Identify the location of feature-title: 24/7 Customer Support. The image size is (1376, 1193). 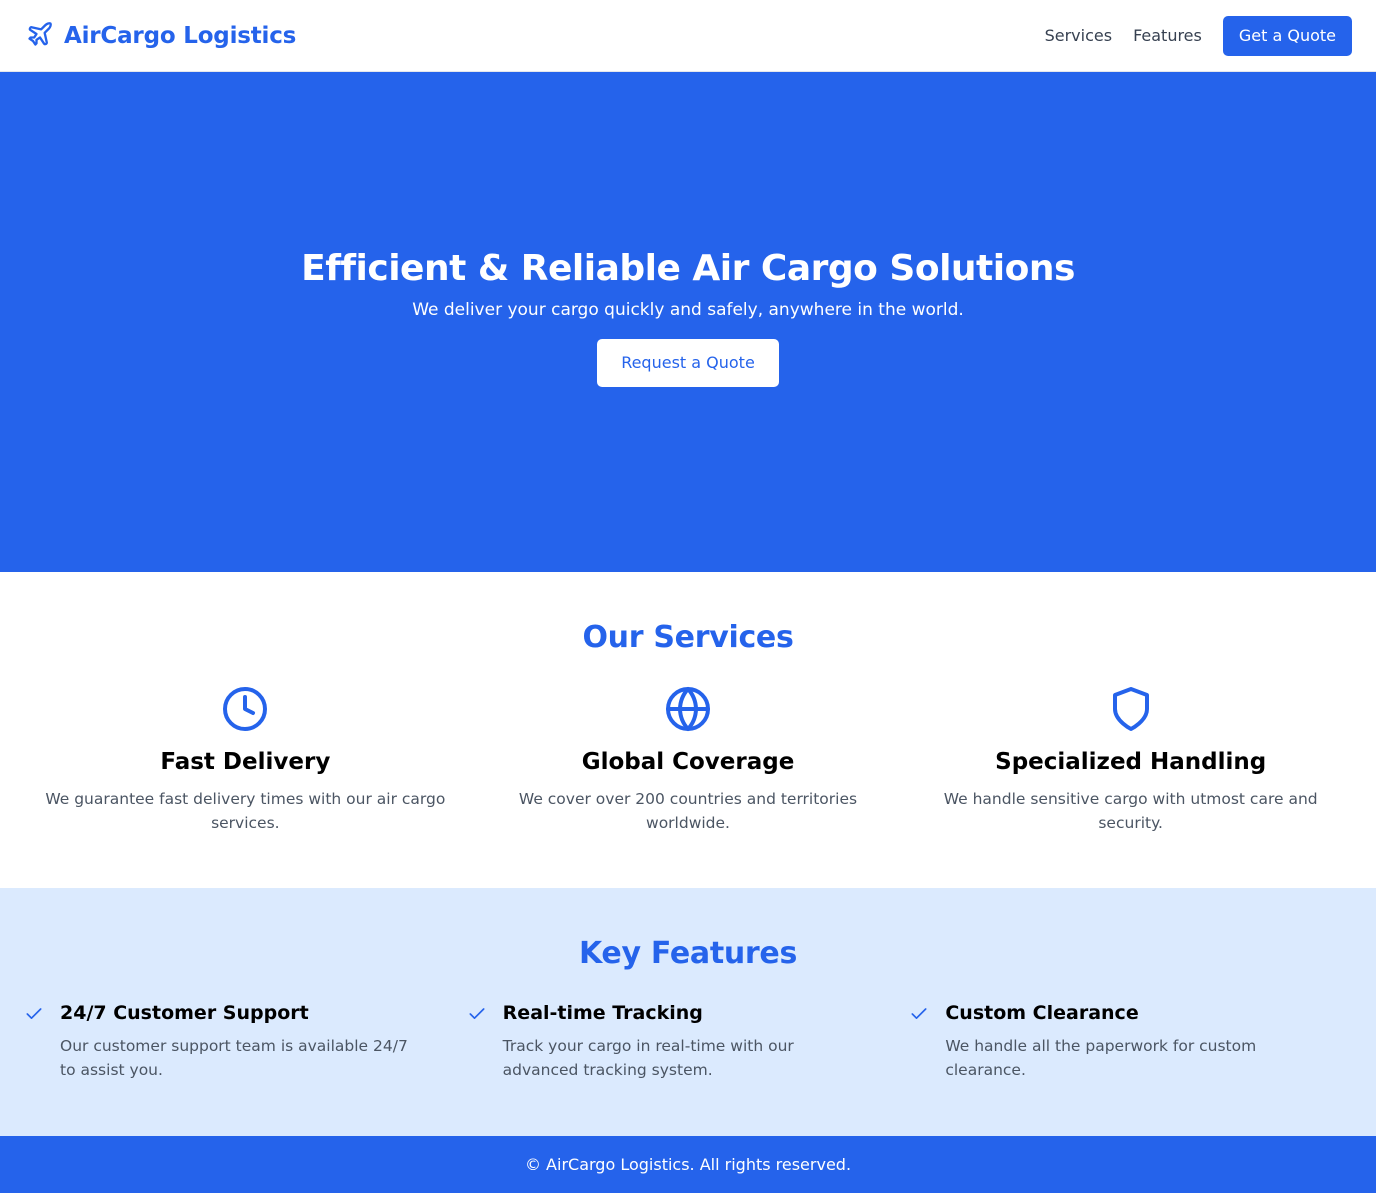
(184, 1013).